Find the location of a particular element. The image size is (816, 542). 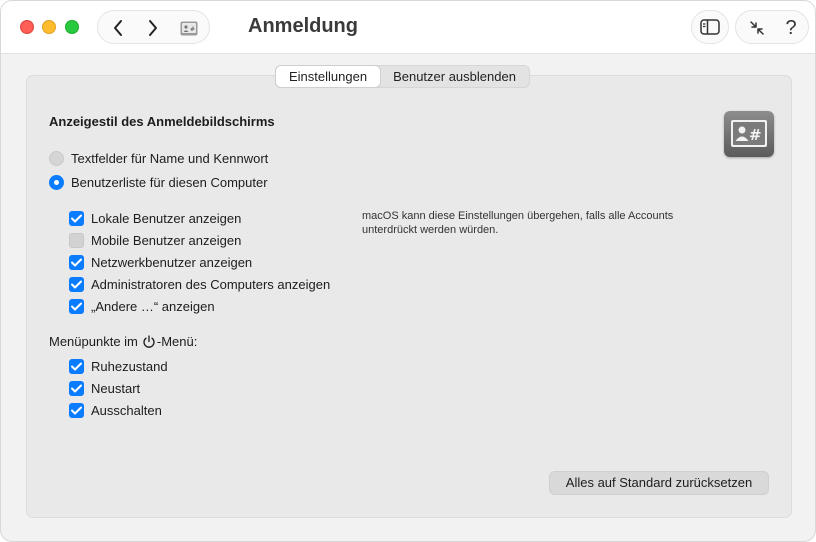

checkbox-other: „Andere …“ anzeigen is located at coordinates (142, 306).